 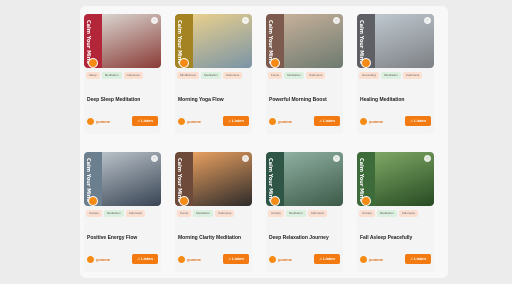 I want to click on card-title: Fall Asleep Peacefully, so click(x=386, y=238).